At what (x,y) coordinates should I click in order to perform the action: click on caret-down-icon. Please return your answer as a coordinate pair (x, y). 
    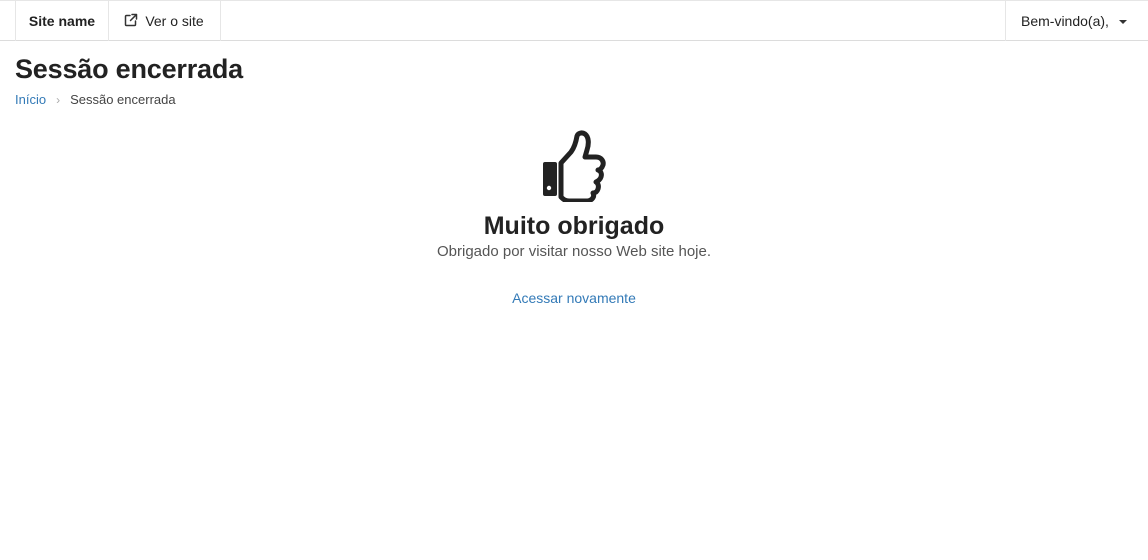
    Looking at the image, I should click on (1123, 22).